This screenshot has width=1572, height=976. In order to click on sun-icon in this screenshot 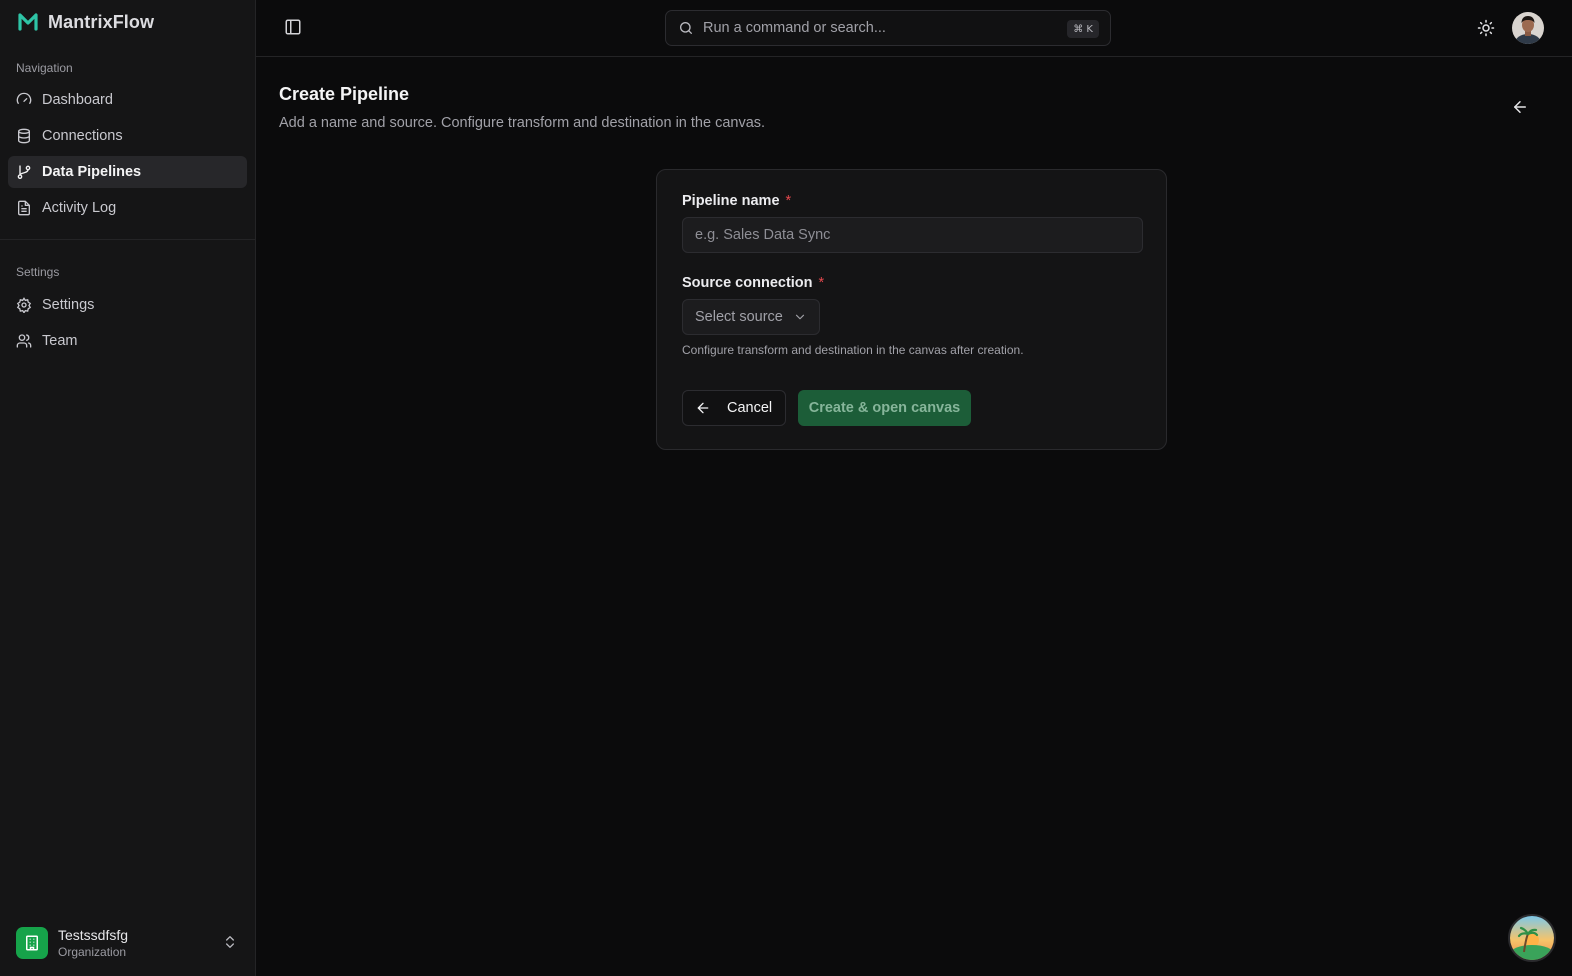, I will do `click(1486, 28)`.